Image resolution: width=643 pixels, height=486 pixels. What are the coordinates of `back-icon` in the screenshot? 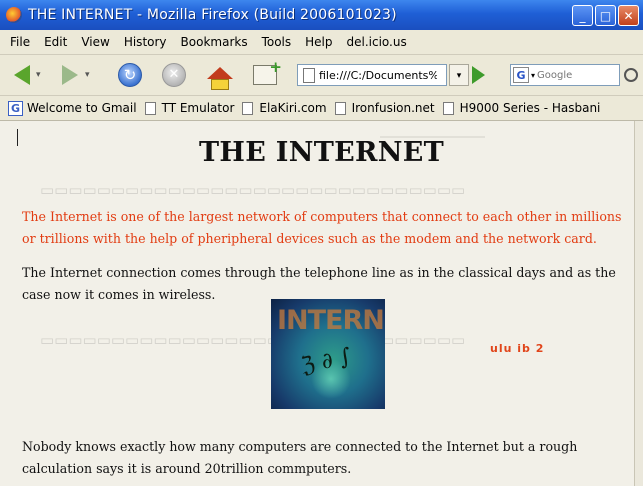 It's located at (22, 75).